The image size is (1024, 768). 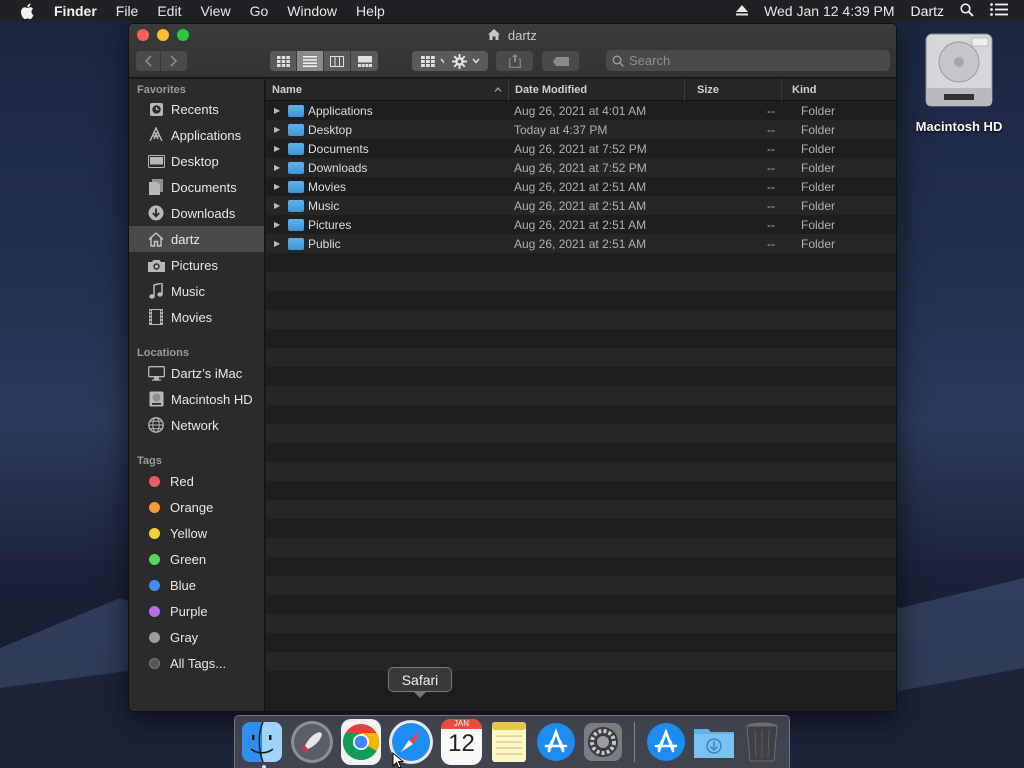 What do you see at coordinates (196, 507) in the screenshot?
I see `sidebar-tag-orange: Orange` at bounding box center [196, 507].